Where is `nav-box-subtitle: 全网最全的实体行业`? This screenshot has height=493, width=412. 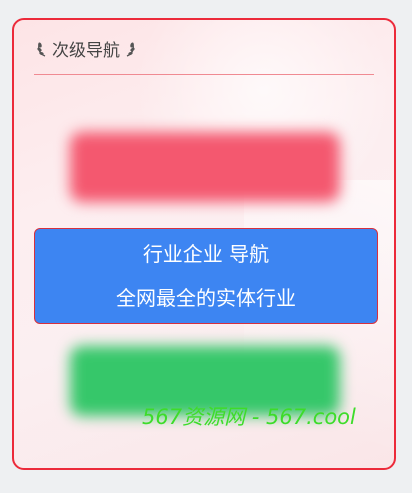
nav-box-subtitle: 全网最全的实体行业 is located at coordinates (206, 298).